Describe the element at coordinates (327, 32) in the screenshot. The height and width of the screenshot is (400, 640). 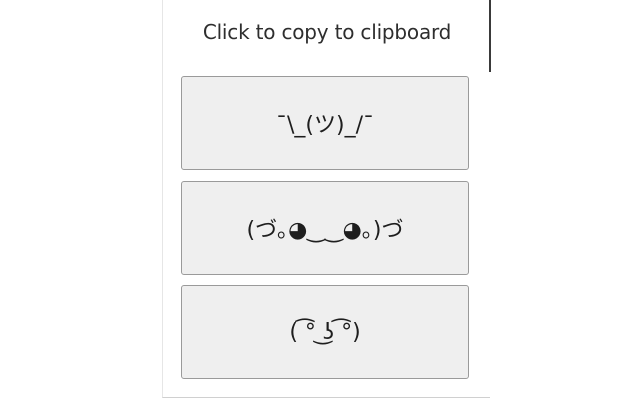
I see `popup-title: Click to copy to clipboard` at that location.